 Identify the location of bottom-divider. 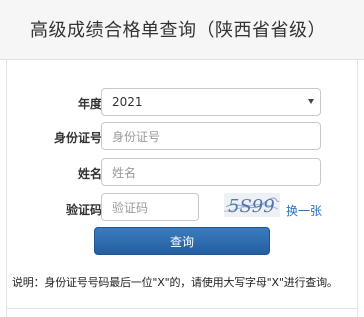
(182, 308).